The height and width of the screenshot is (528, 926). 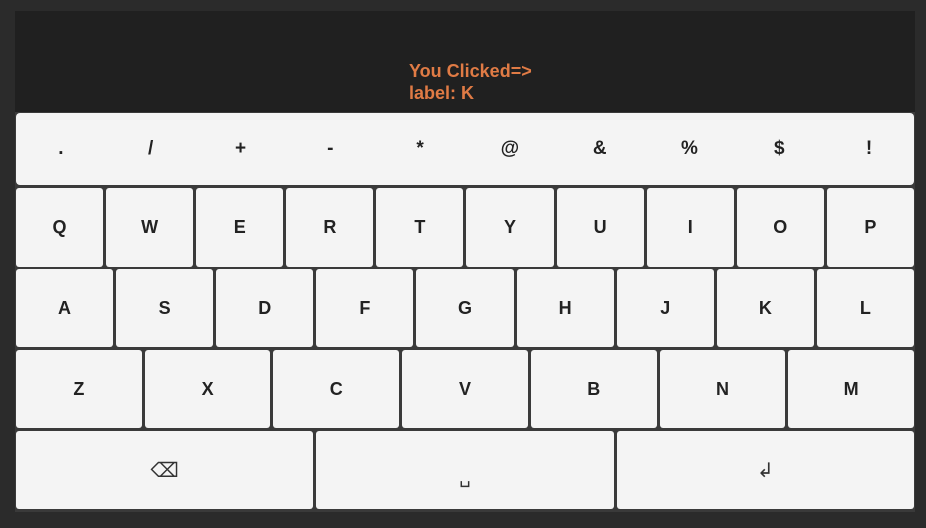 What do you see at coordinates (79, 389) in the screenshot?
I see `key-z: Z` at bounding box center [79, 389].